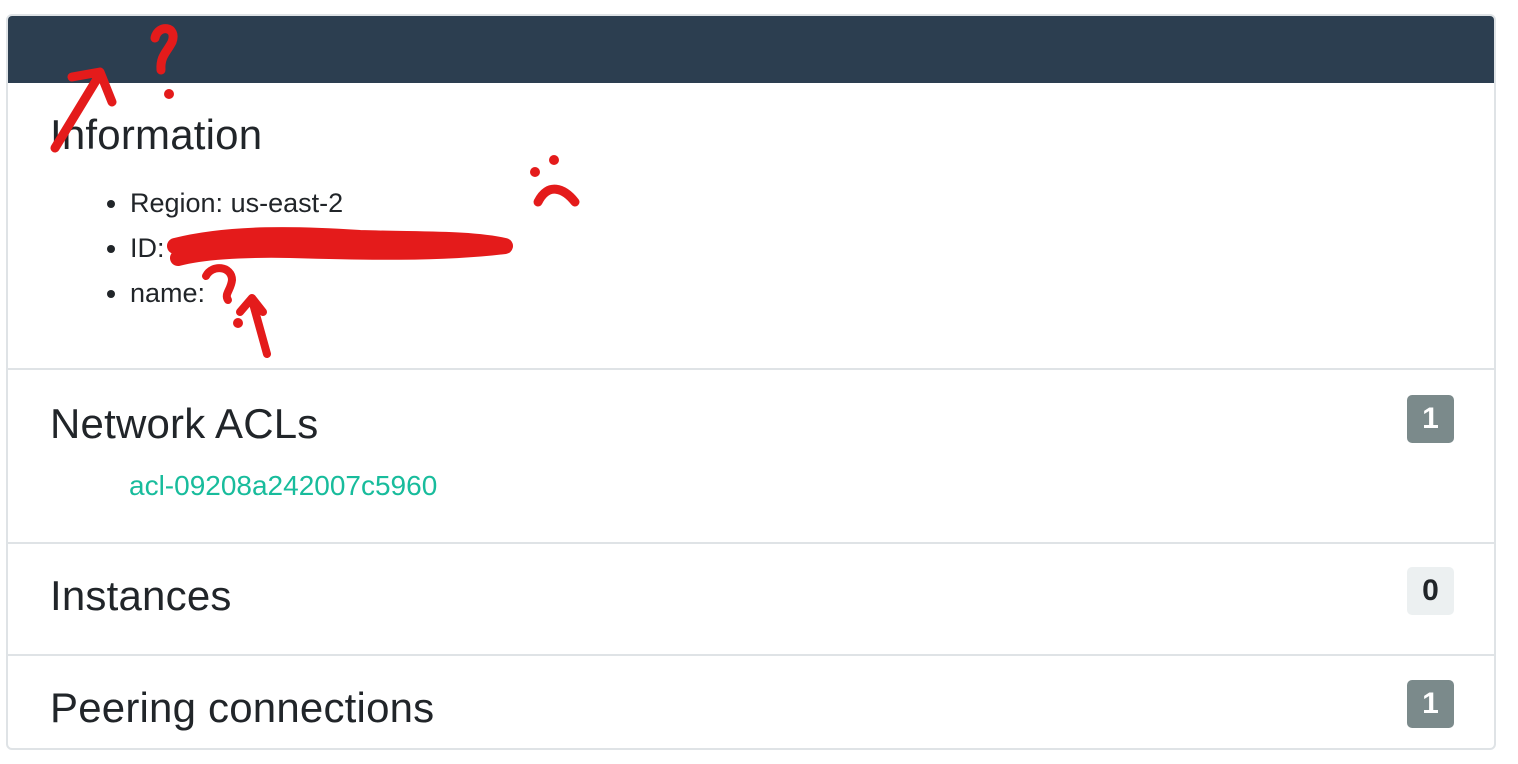 This screenshot has width=1518, height=764. Describe the element at coordinates (751, 600) in the screenshot. I see `instances-section: Instances 0` at that location.